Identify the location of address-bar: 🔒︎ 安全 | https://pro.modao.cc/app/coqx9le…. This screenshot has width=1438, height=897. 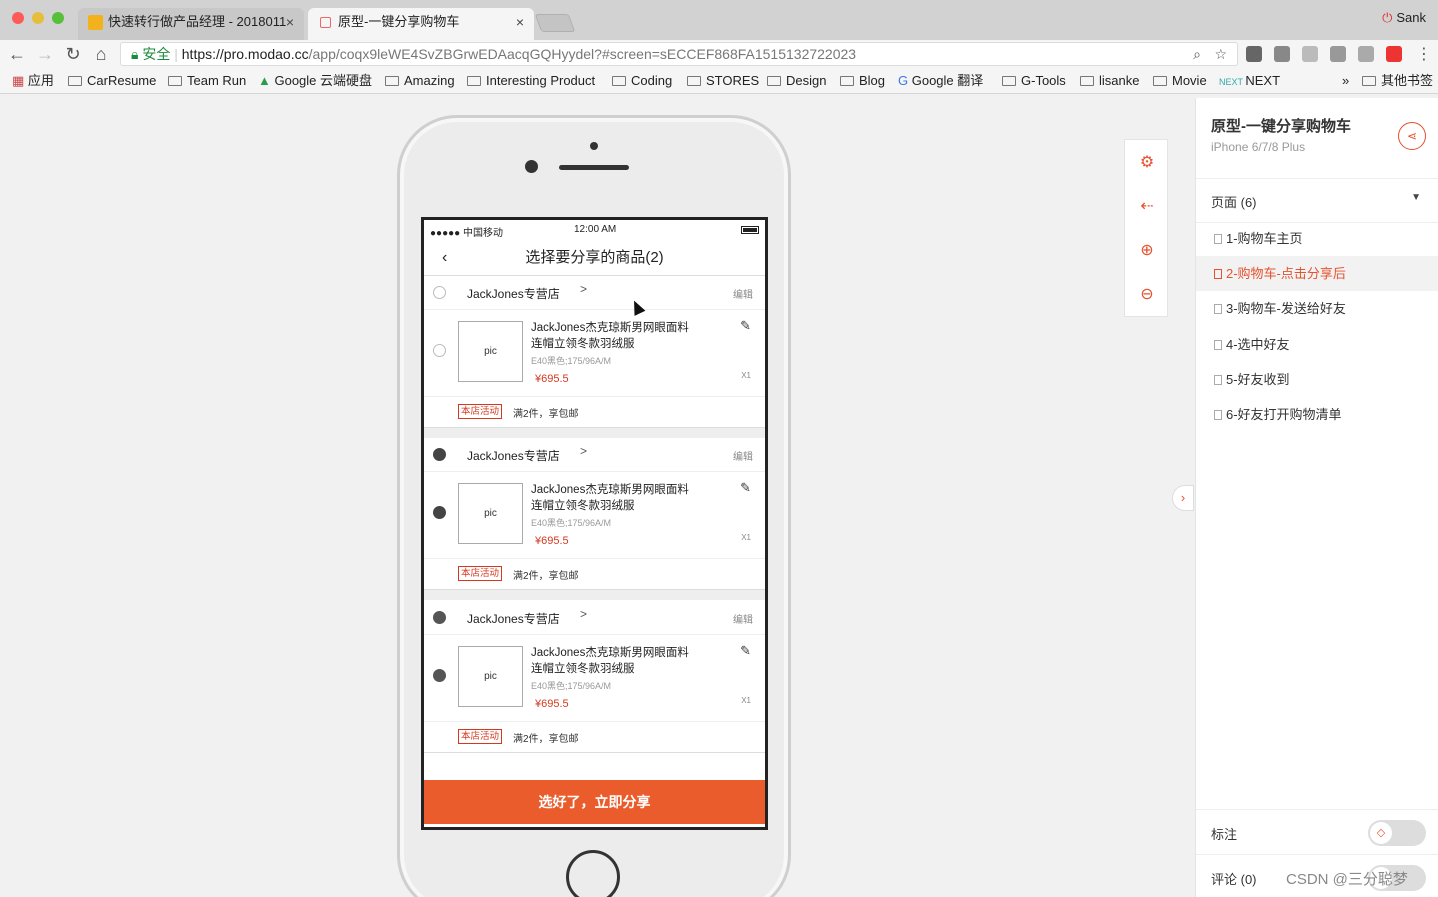
(679, 54).